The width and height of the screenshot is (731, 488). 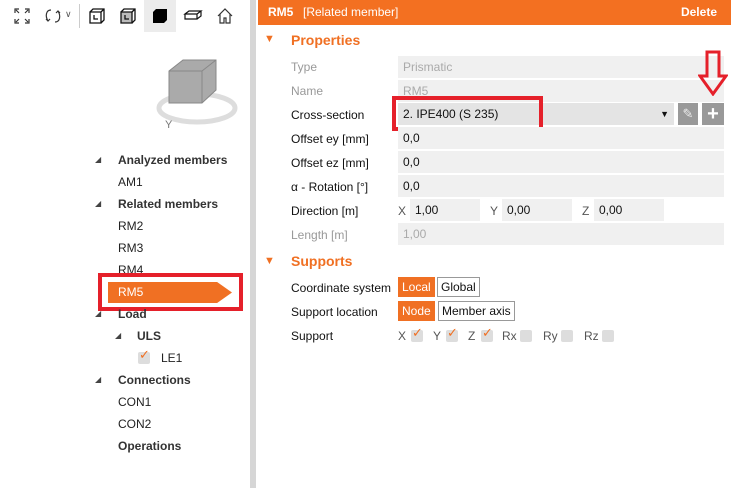 I want to click on le1-checkbox: ✓, so click(x=144, y=355).